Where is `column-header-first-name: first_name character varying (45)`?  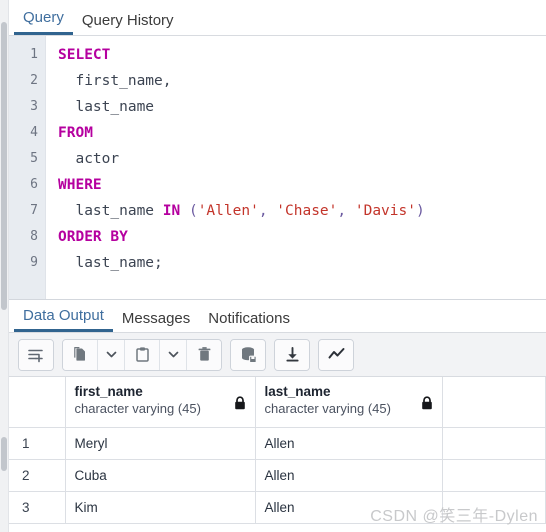
column-header-first-name: first_name character varying (45) is located at coordinates (160, 402).